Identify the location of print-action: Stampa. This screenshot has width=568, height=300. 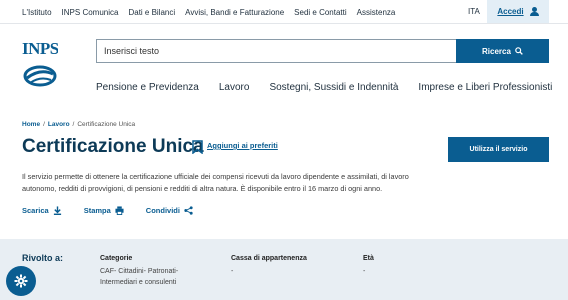
(104, 210).